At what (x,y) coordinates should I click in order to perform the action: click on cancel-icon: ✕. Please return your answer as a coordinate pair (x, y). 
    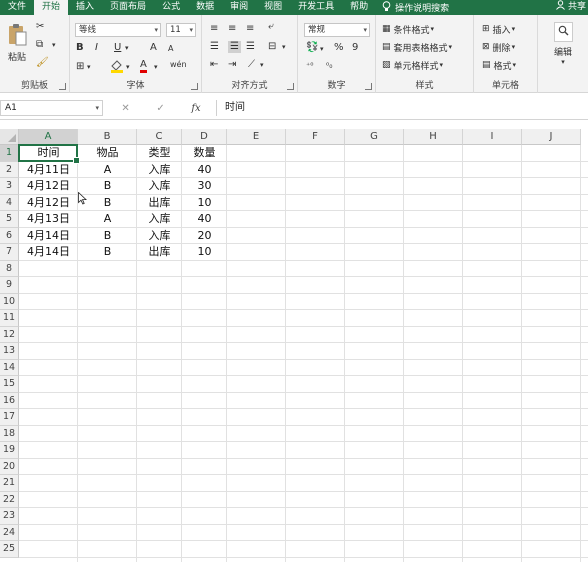
    Looking at the image, I should click on (125, 108).